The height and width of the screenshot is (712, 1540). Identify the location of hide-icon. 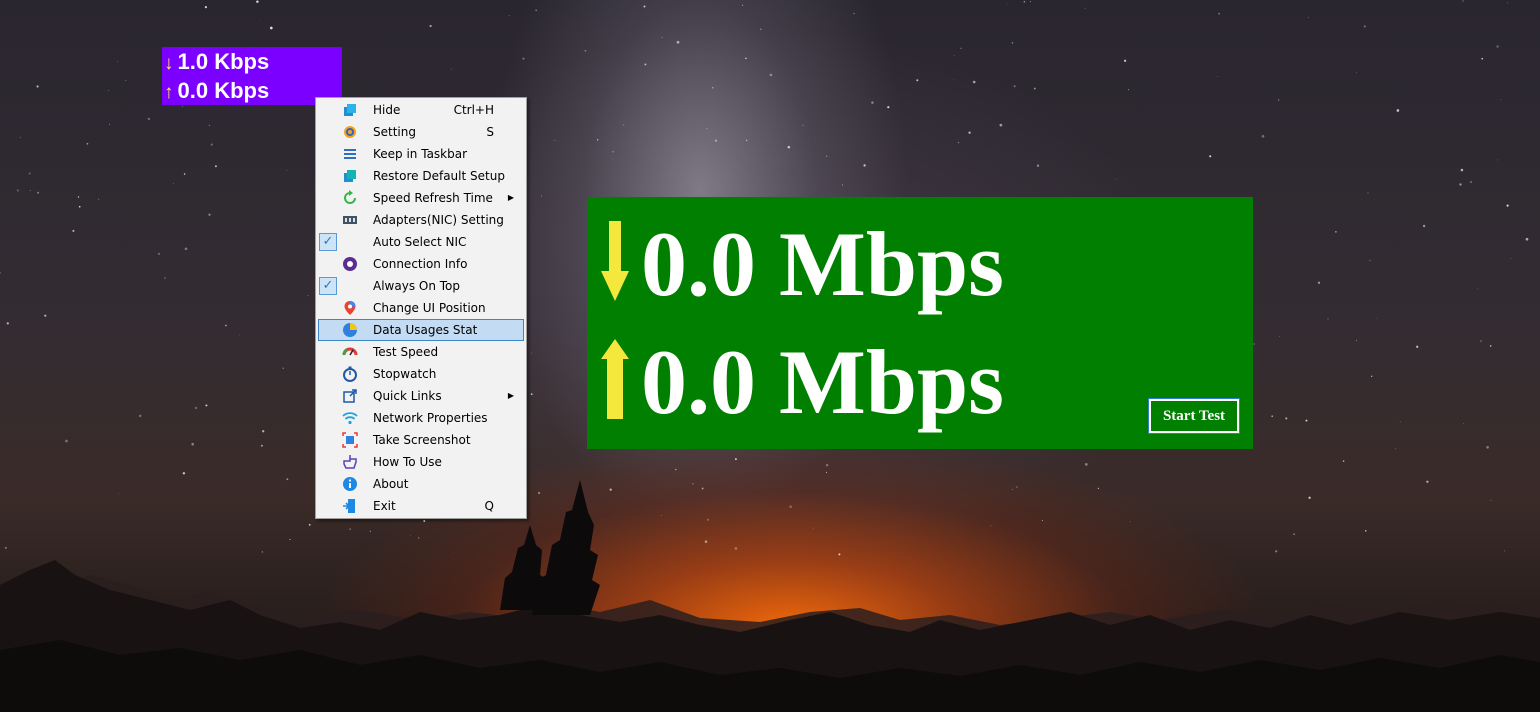
(350, 110).